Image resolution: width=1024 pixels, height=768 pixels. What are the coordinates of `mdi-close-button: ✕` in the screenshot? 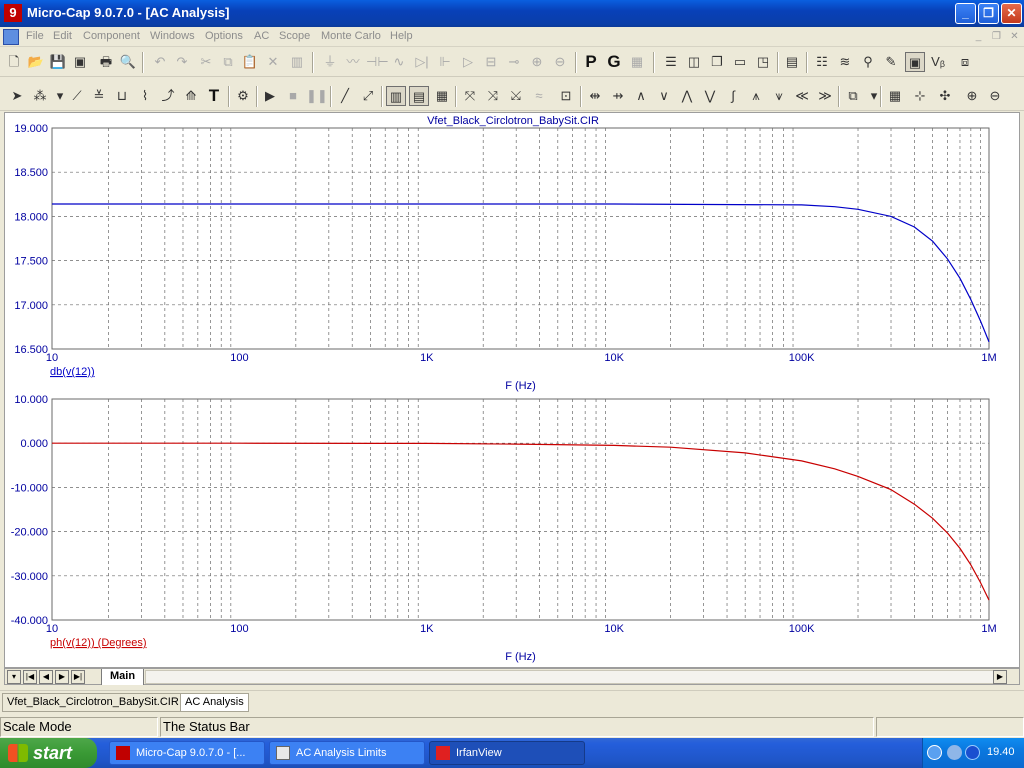 It's located at (1014, 37).